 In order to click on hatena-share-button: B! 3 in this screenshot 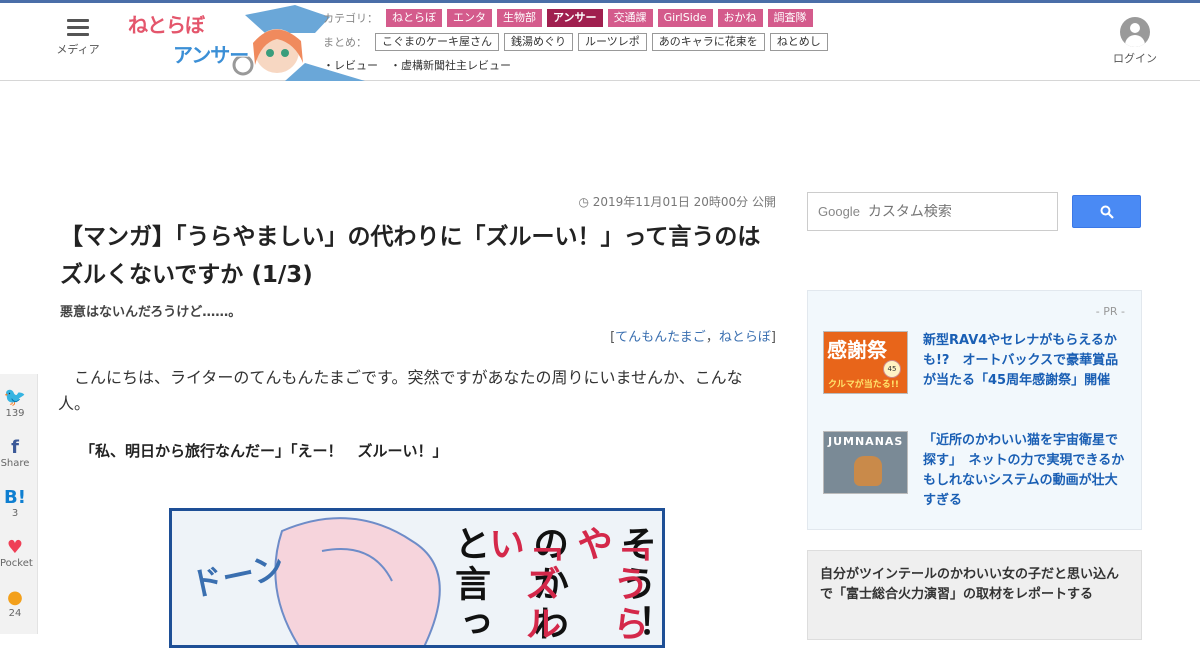, I will do `click(15, 503)`.